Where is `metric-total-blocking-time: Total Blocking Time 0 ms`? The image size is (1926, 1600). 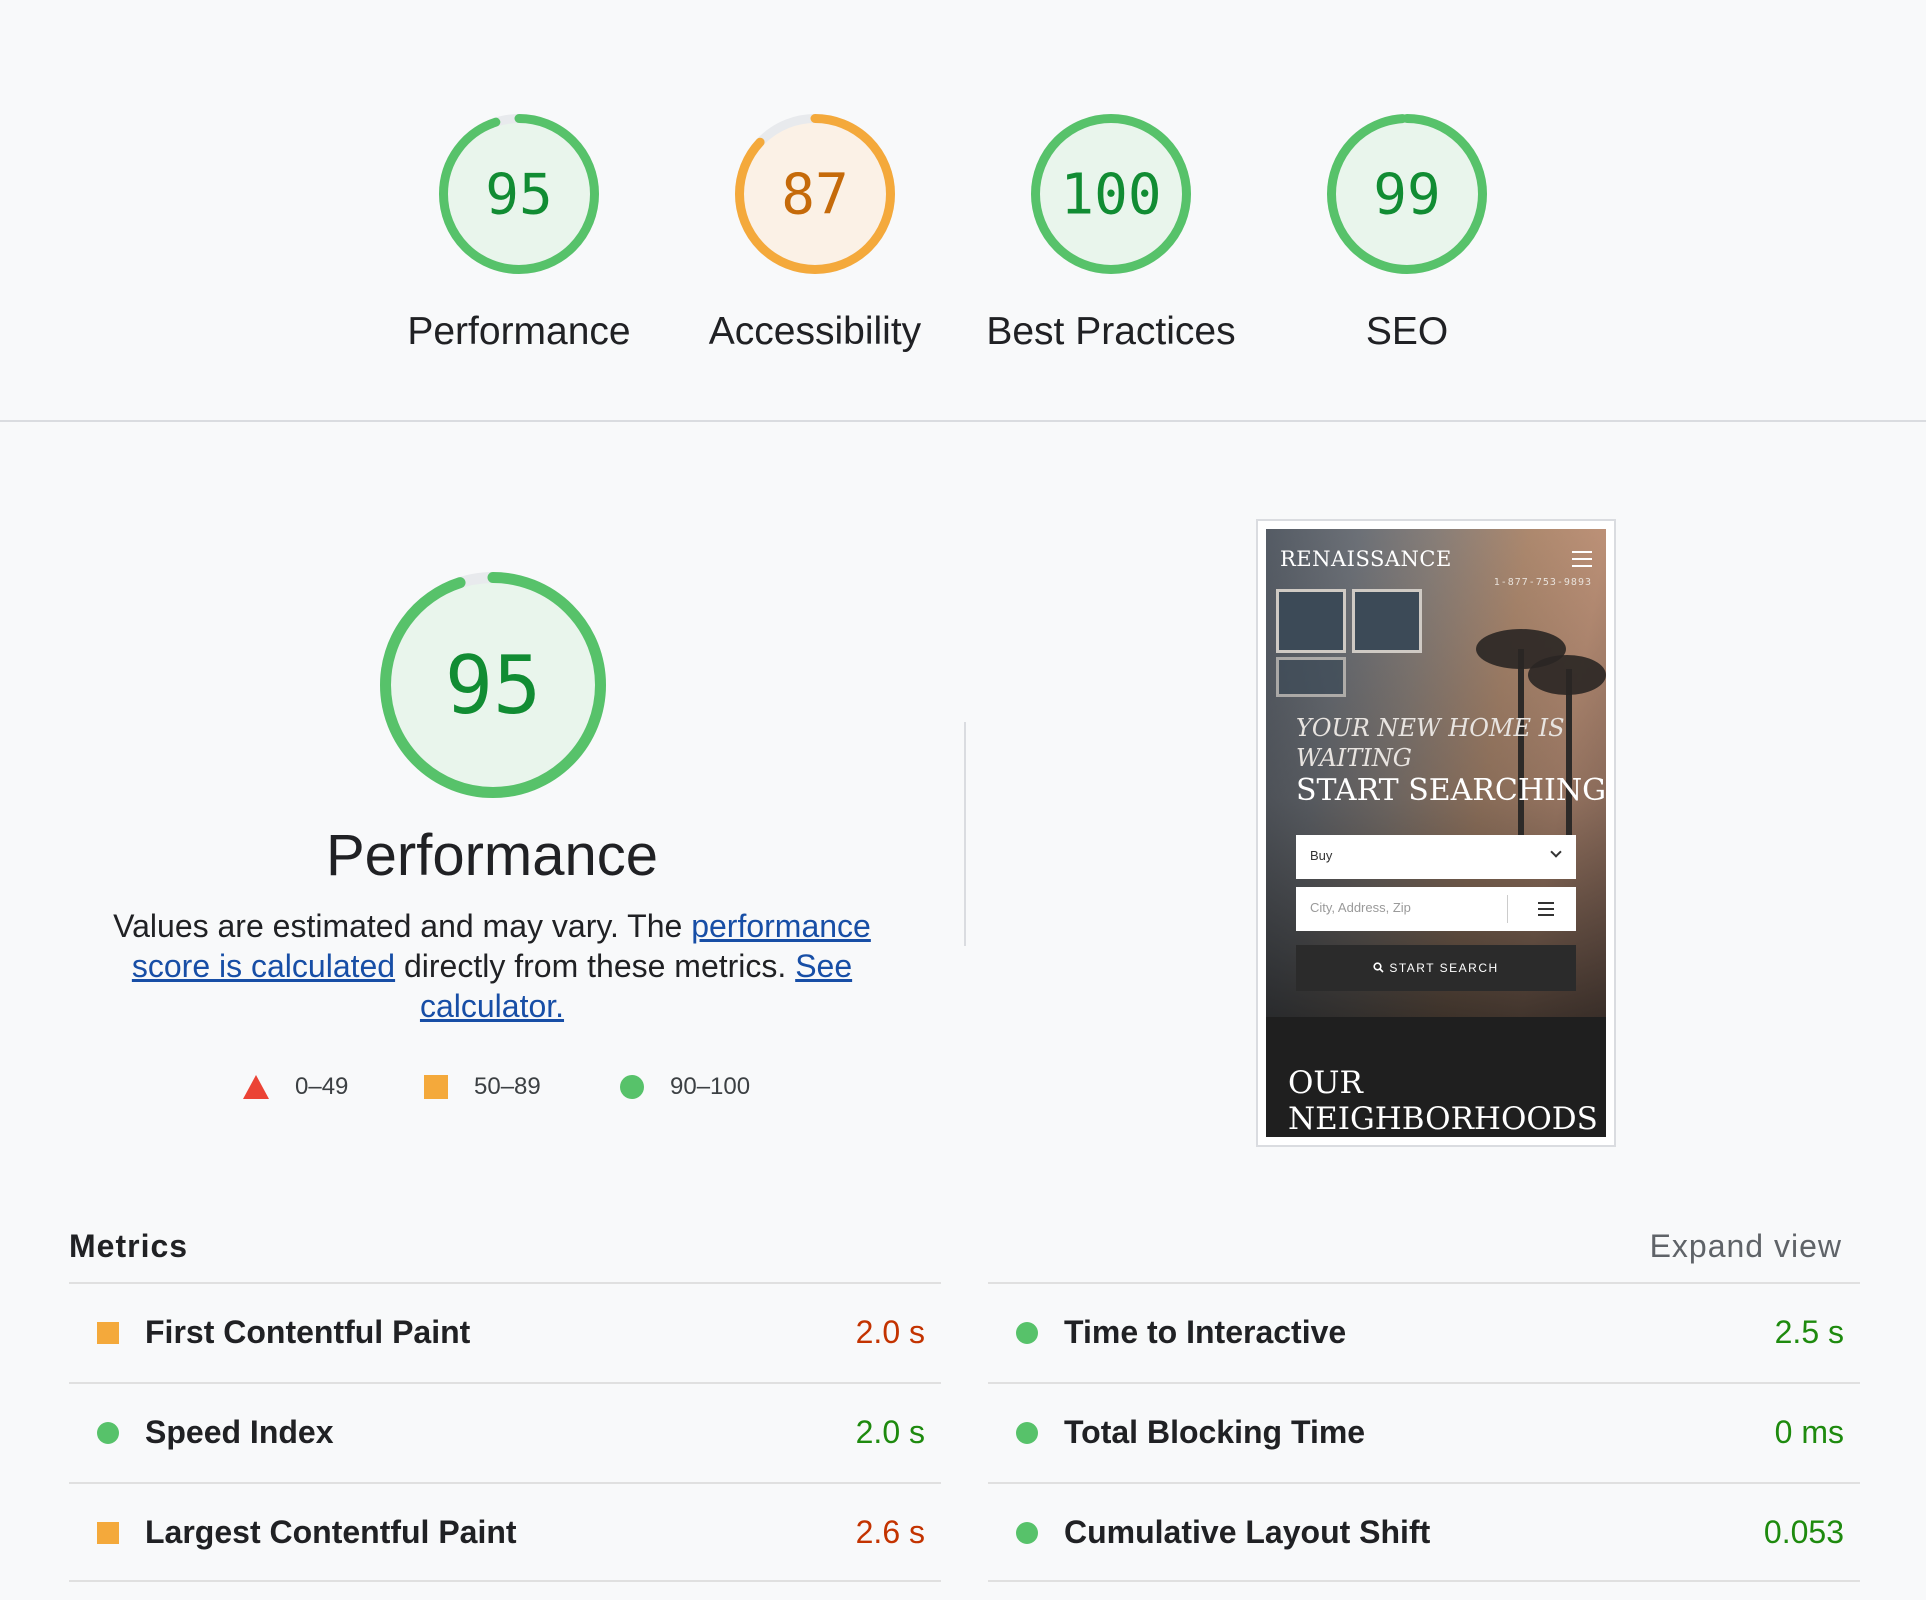
metric-total-blocking-time: Total Blocking Time 0 ms is located at coordinates (1424, 1432).